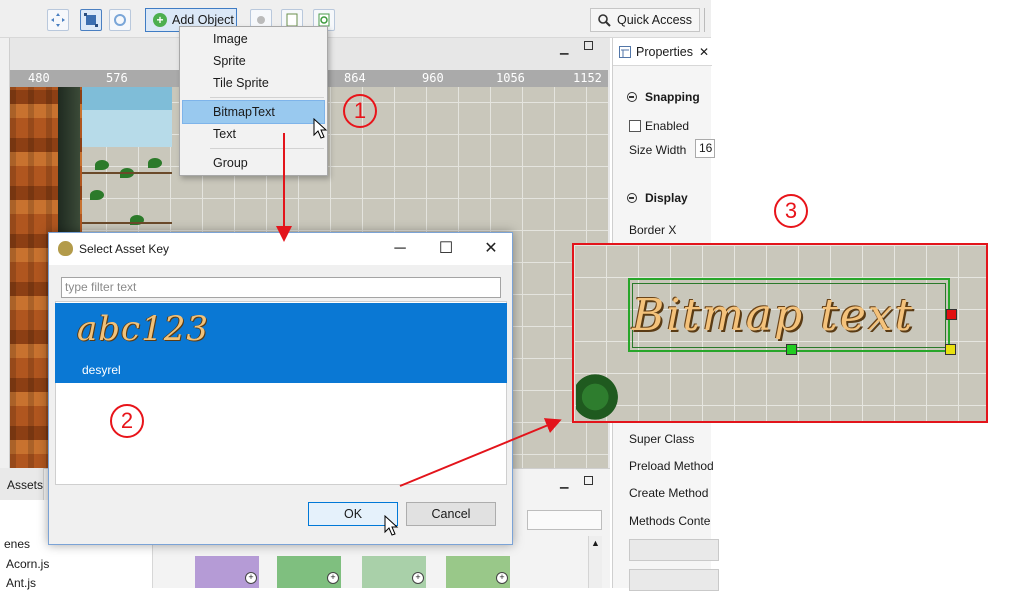 The height and width of the screenshot is (591, 1011). What do you see at coordinates (127, 421) in the screenshot?
I see `step-2-badge: 2` at bounding box center [127, 421].